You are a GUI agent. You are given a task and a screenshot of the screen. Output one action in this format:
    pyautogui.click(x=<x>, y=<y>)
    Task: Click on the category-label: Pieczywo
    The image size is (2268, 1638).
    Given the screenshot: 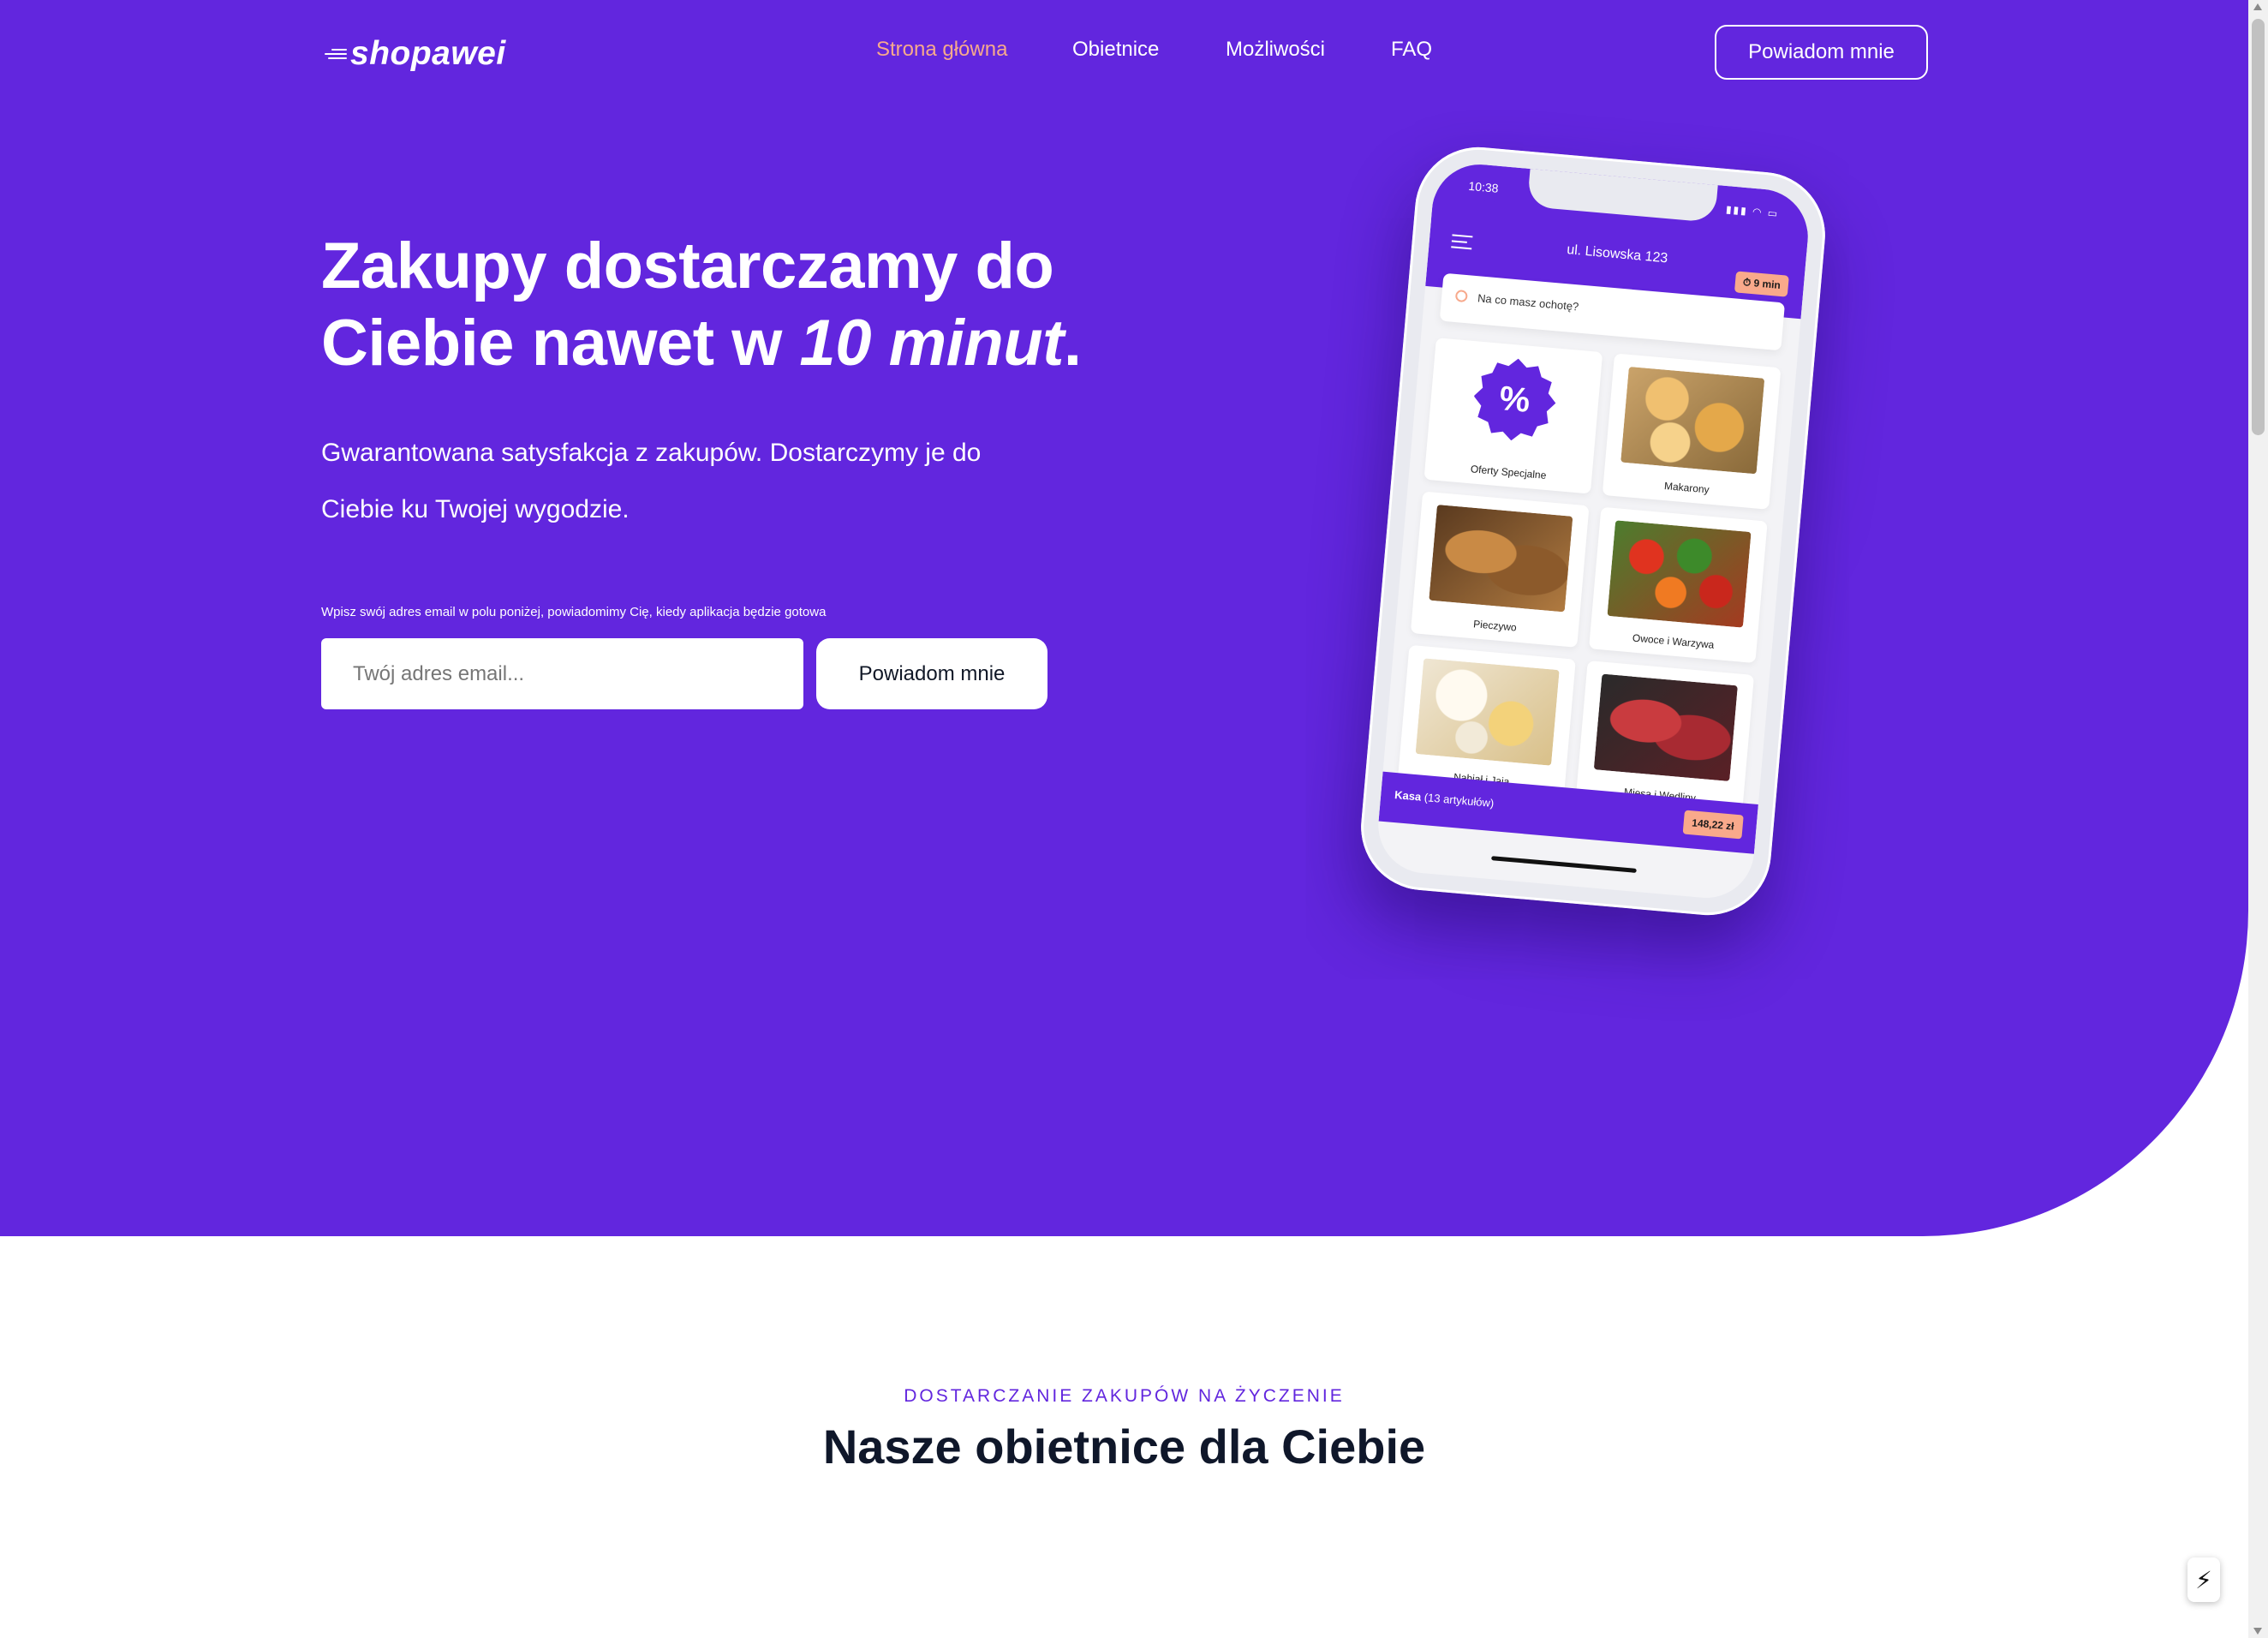 What is the action you would take?
    pyautogui.click(x=1495, y=626)
    